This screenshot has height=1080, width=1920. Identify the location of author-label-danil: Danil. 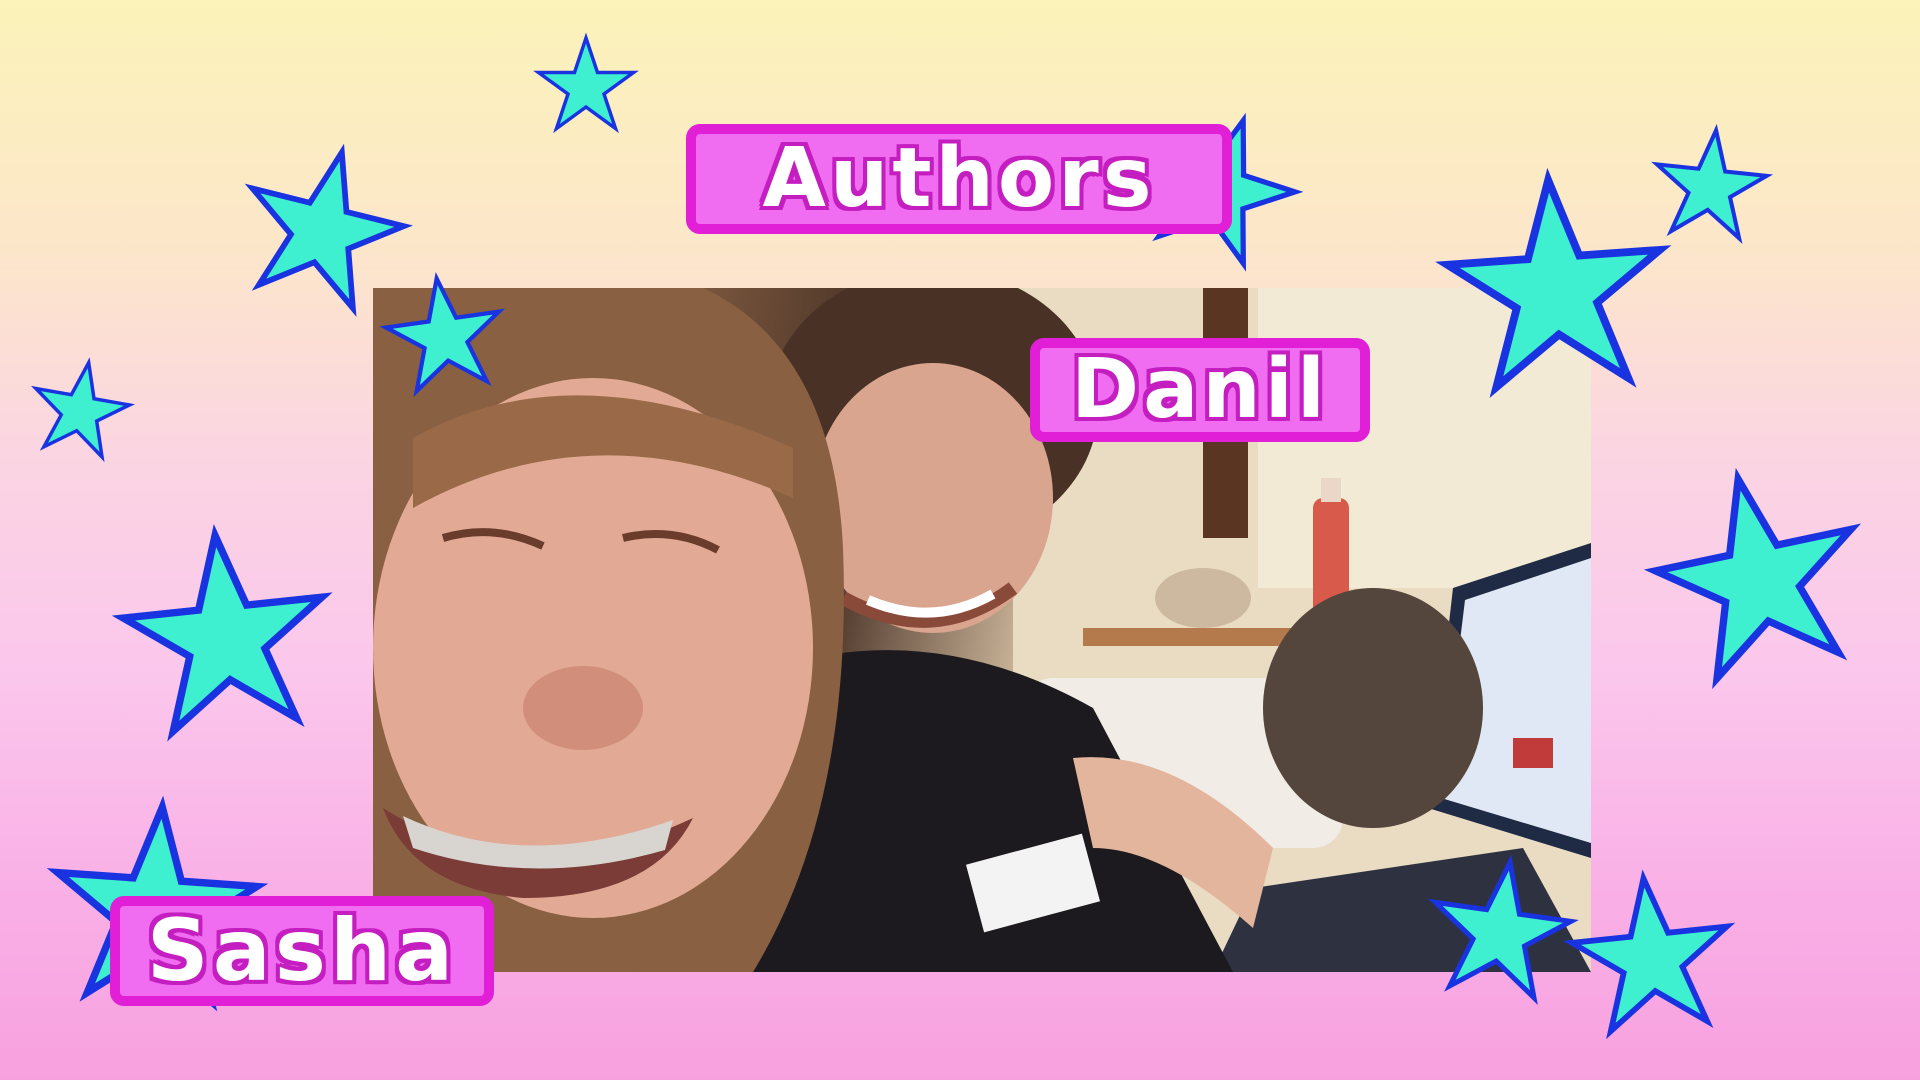
(1200, 390).